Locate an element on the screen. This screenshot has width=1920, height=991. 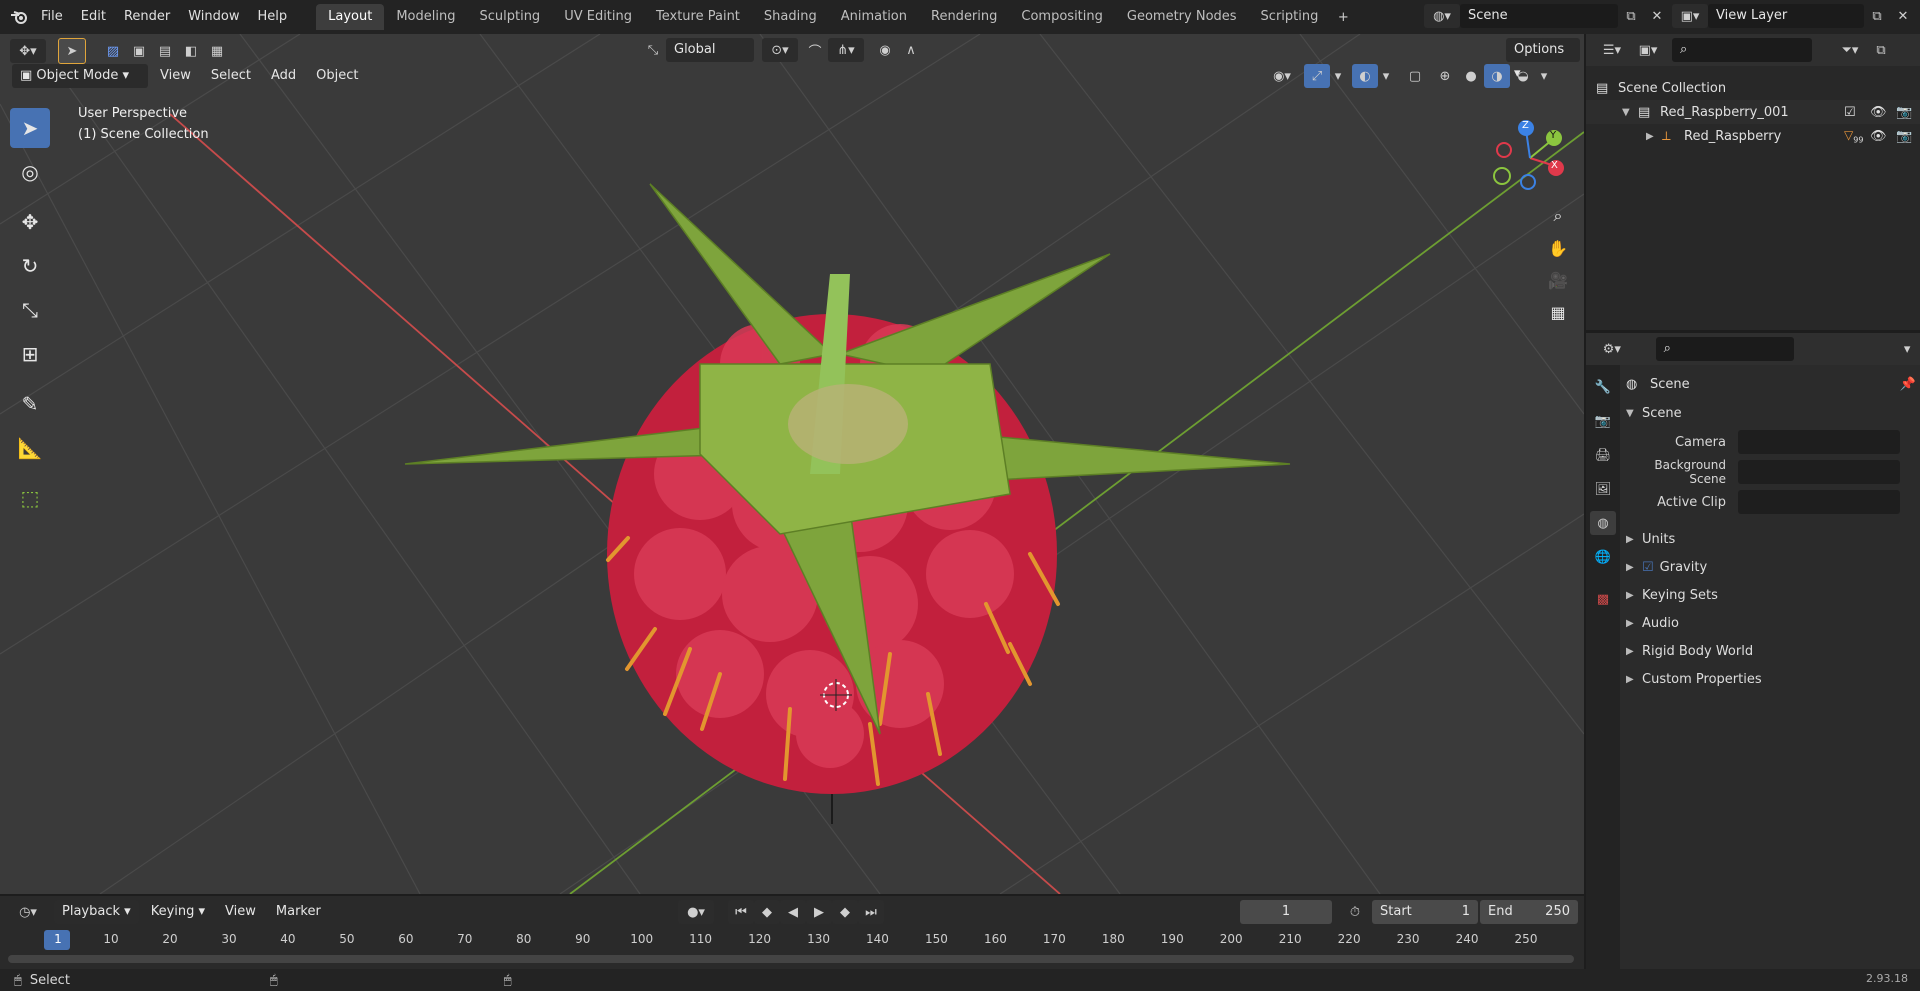
transform-tool-icon: ⊞ is located at coordinates (30, 354).